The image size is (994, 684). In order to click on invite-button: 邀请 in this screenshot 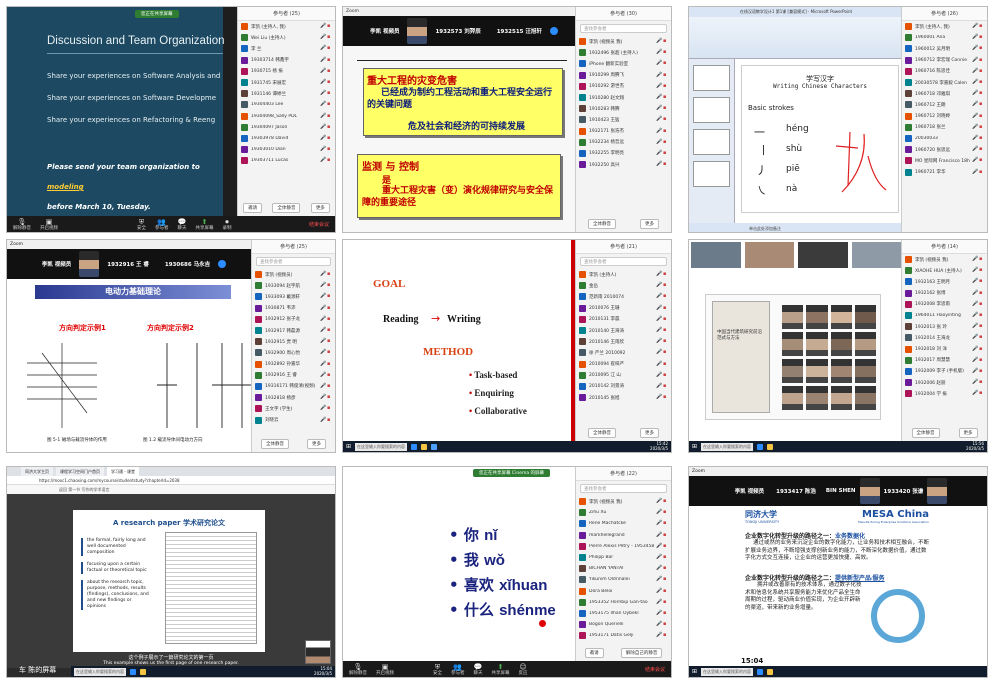, I will do `click(594, 653)`.